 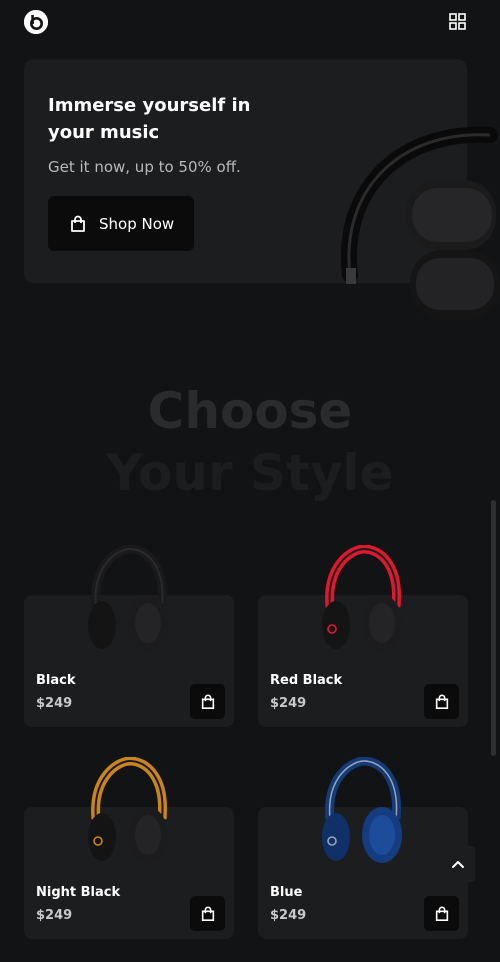 I want to click on product-name: Black, so click(x=56, y=680).